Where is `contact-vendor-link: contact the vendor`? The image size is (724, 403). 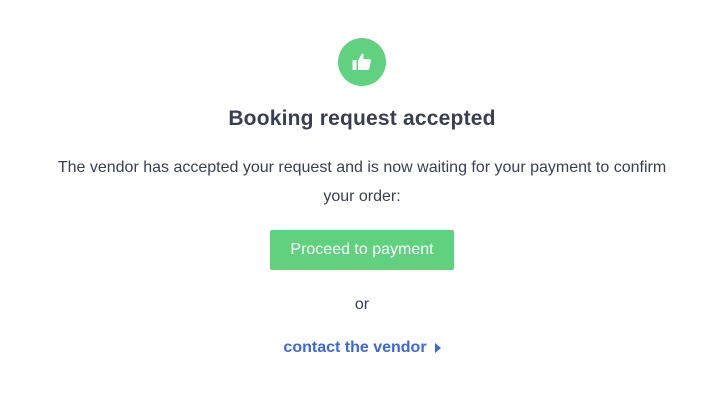
contact-vendor-link: contact the vendor is located at coordinates (362, 348).